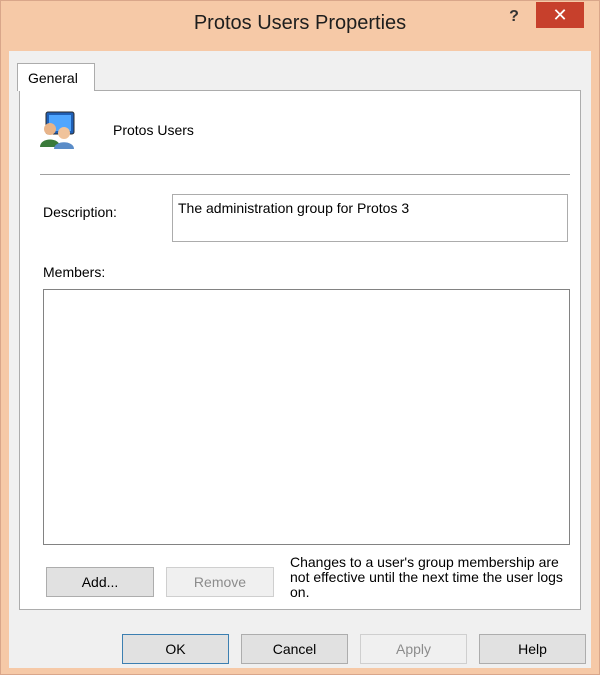  Describe the element at coordinates (80, 212) in the screenshot. I see `description-label: Description:` at that location.